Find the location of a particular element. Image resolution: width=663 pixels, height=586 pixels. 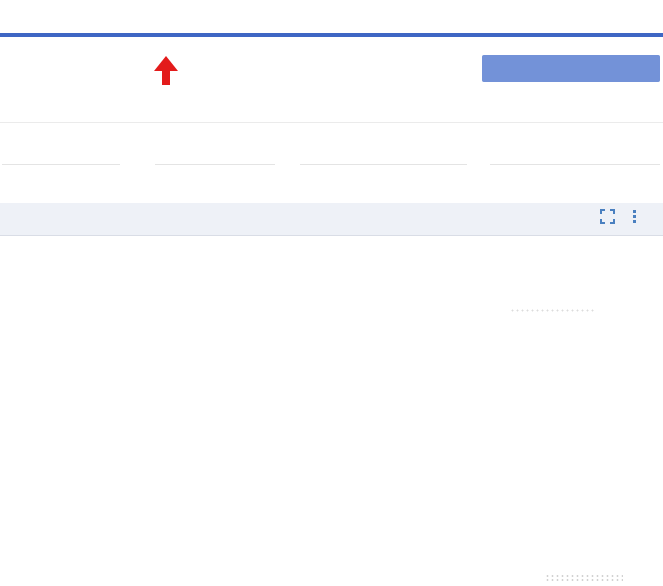

stat-amplitude is located at coordinates (383, 144).